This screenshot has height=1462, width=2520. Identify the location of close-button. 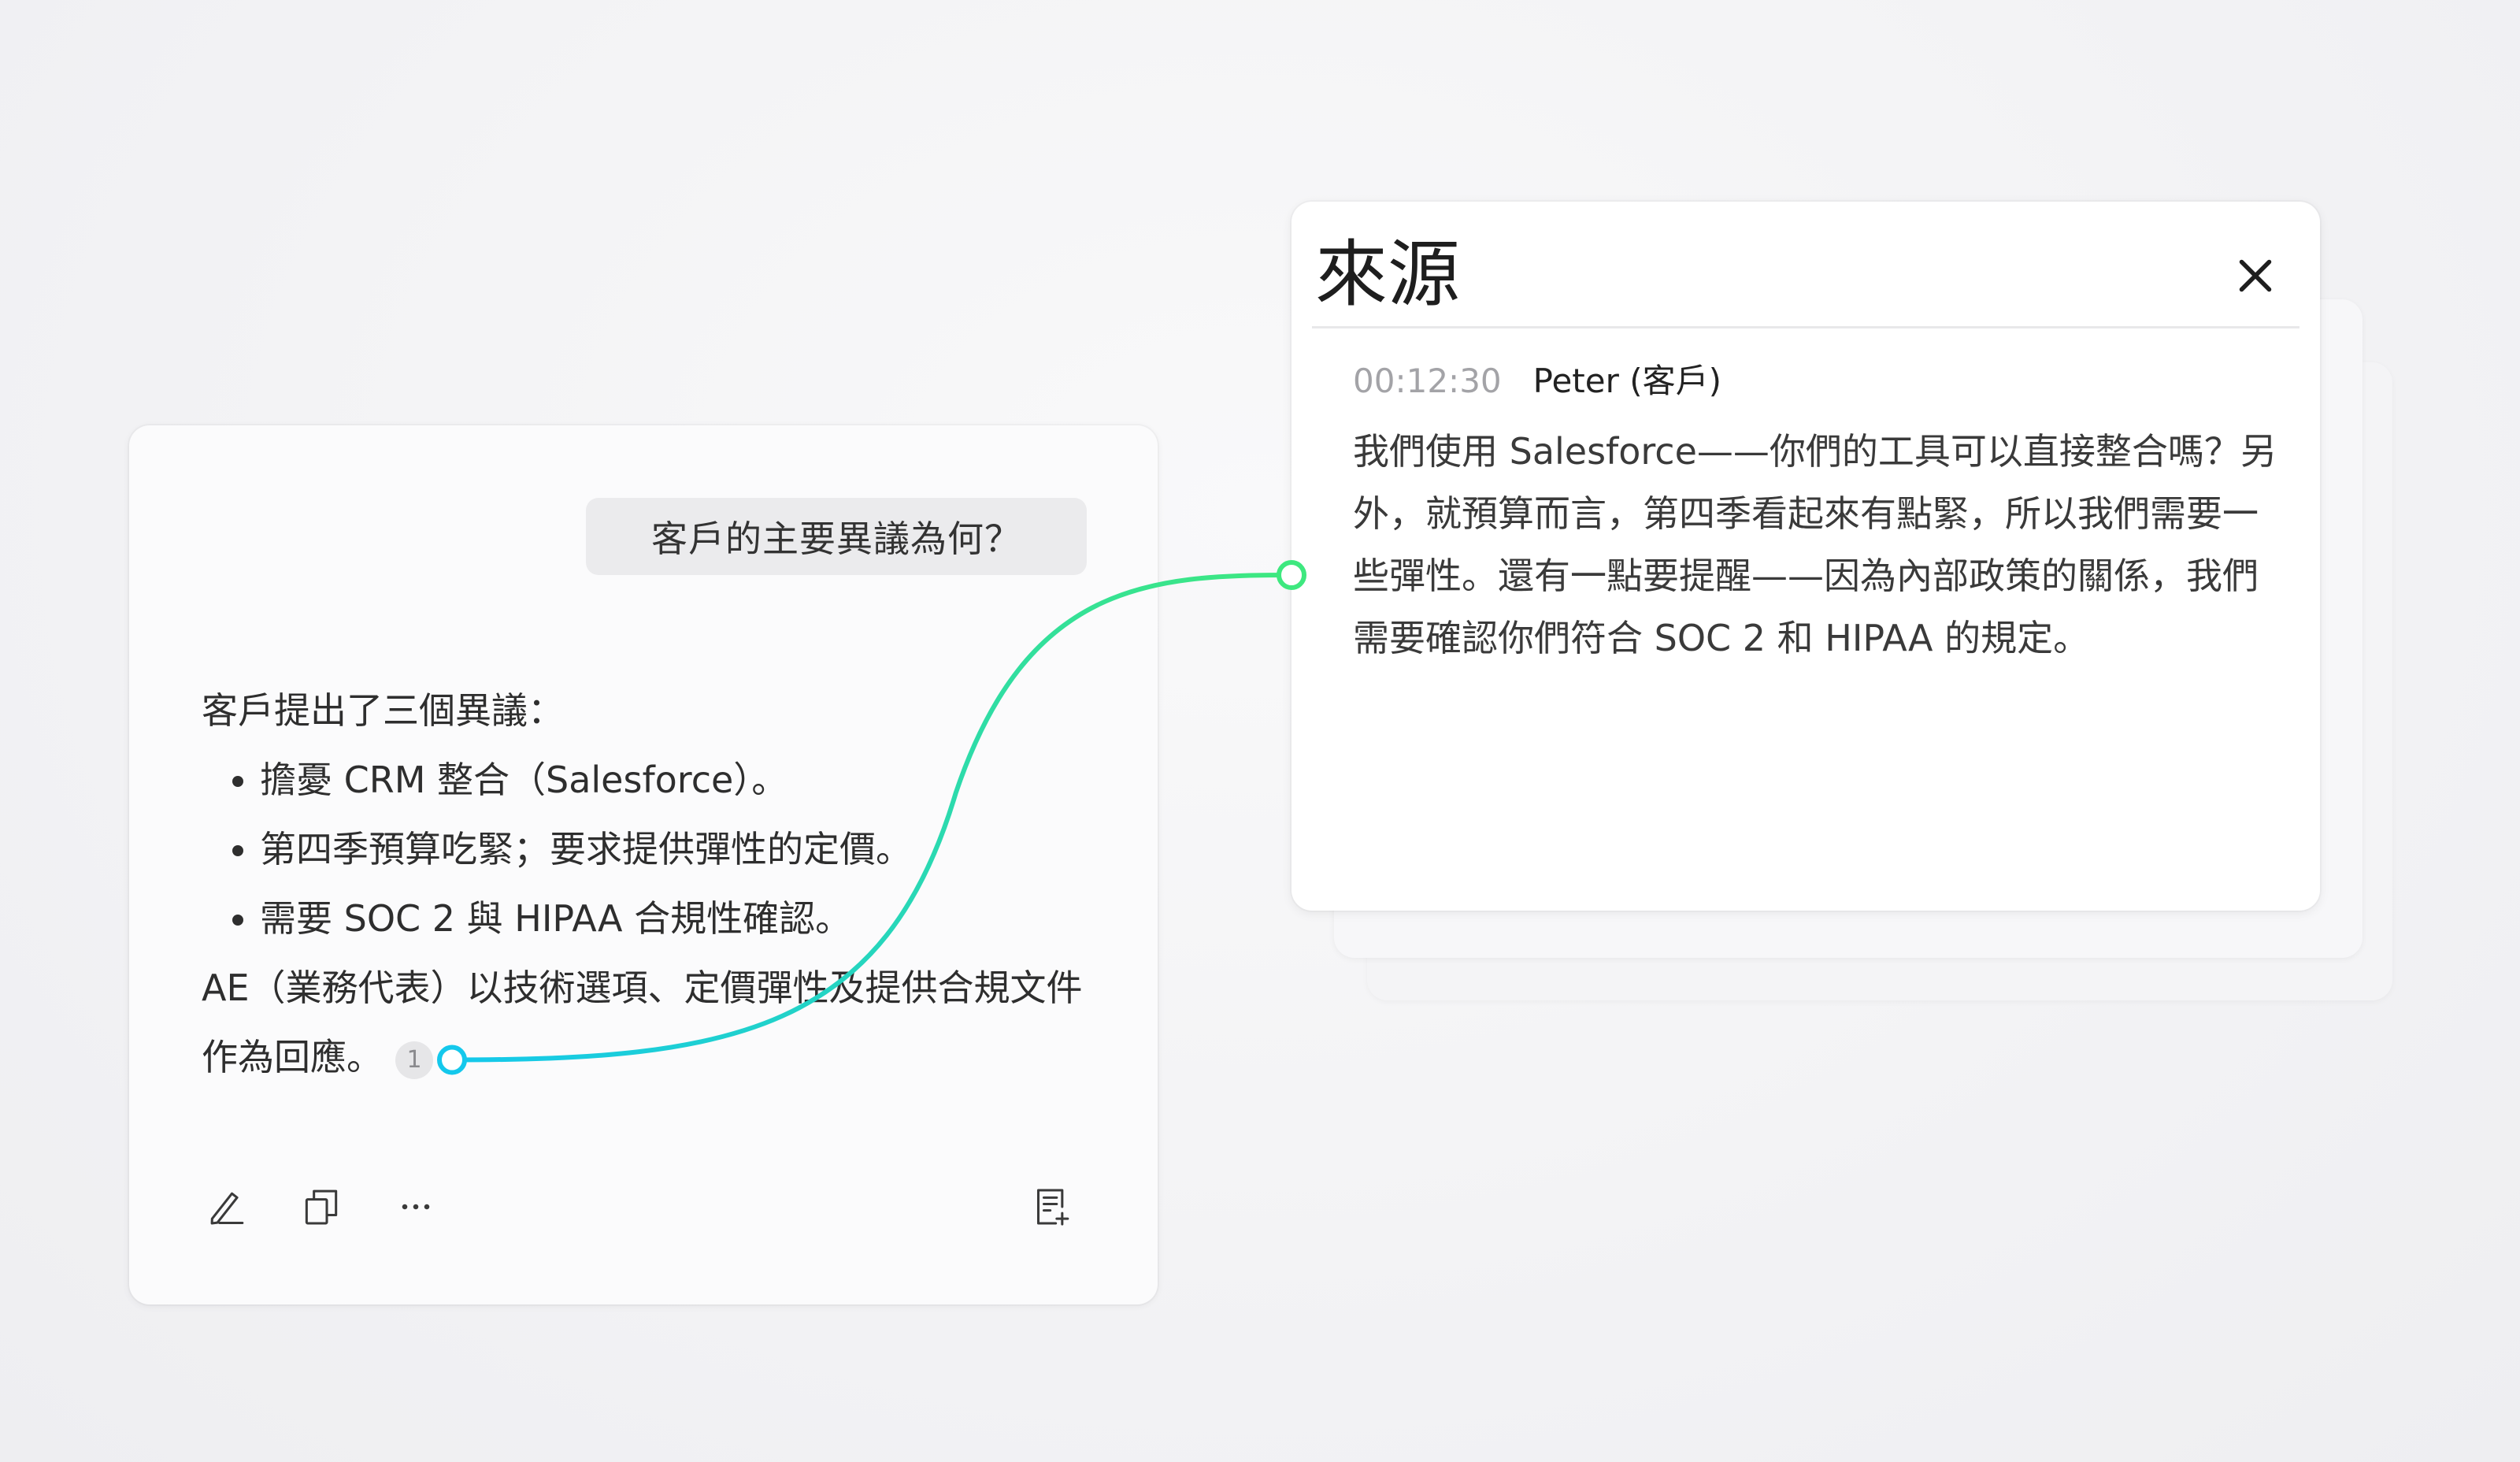
(2255, 275).